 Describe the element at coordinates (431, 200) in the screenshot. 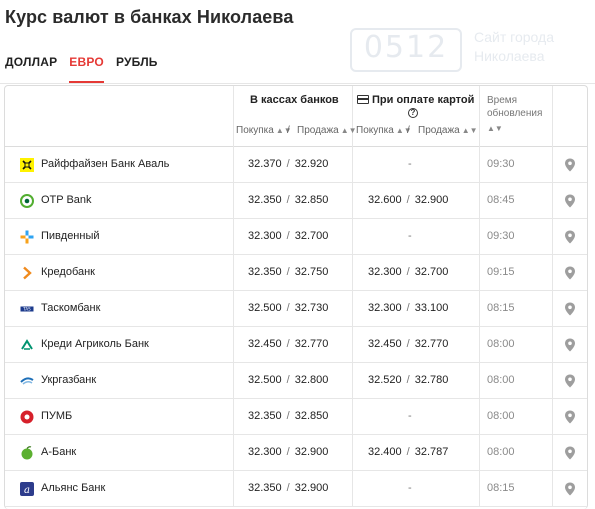

I see `card-sell-value: 32.900` at that location.